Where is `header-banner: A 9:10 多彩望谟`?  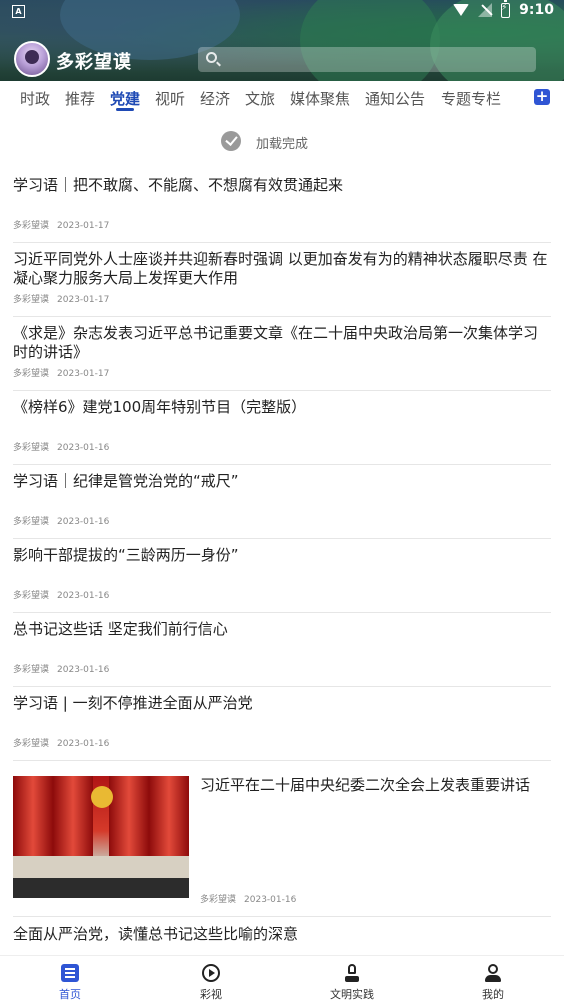
header-banner: A 9:10 多彩望谟 is located at coordinates (282, 40).